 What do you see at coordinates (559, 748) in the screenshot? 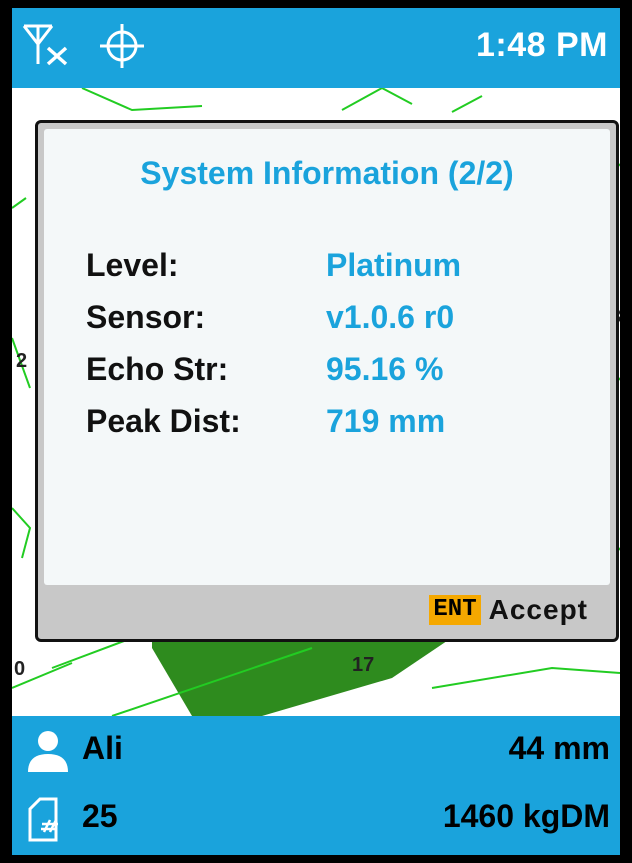
I see `distance-value: 44 mm` at bounding box center [559, 748].